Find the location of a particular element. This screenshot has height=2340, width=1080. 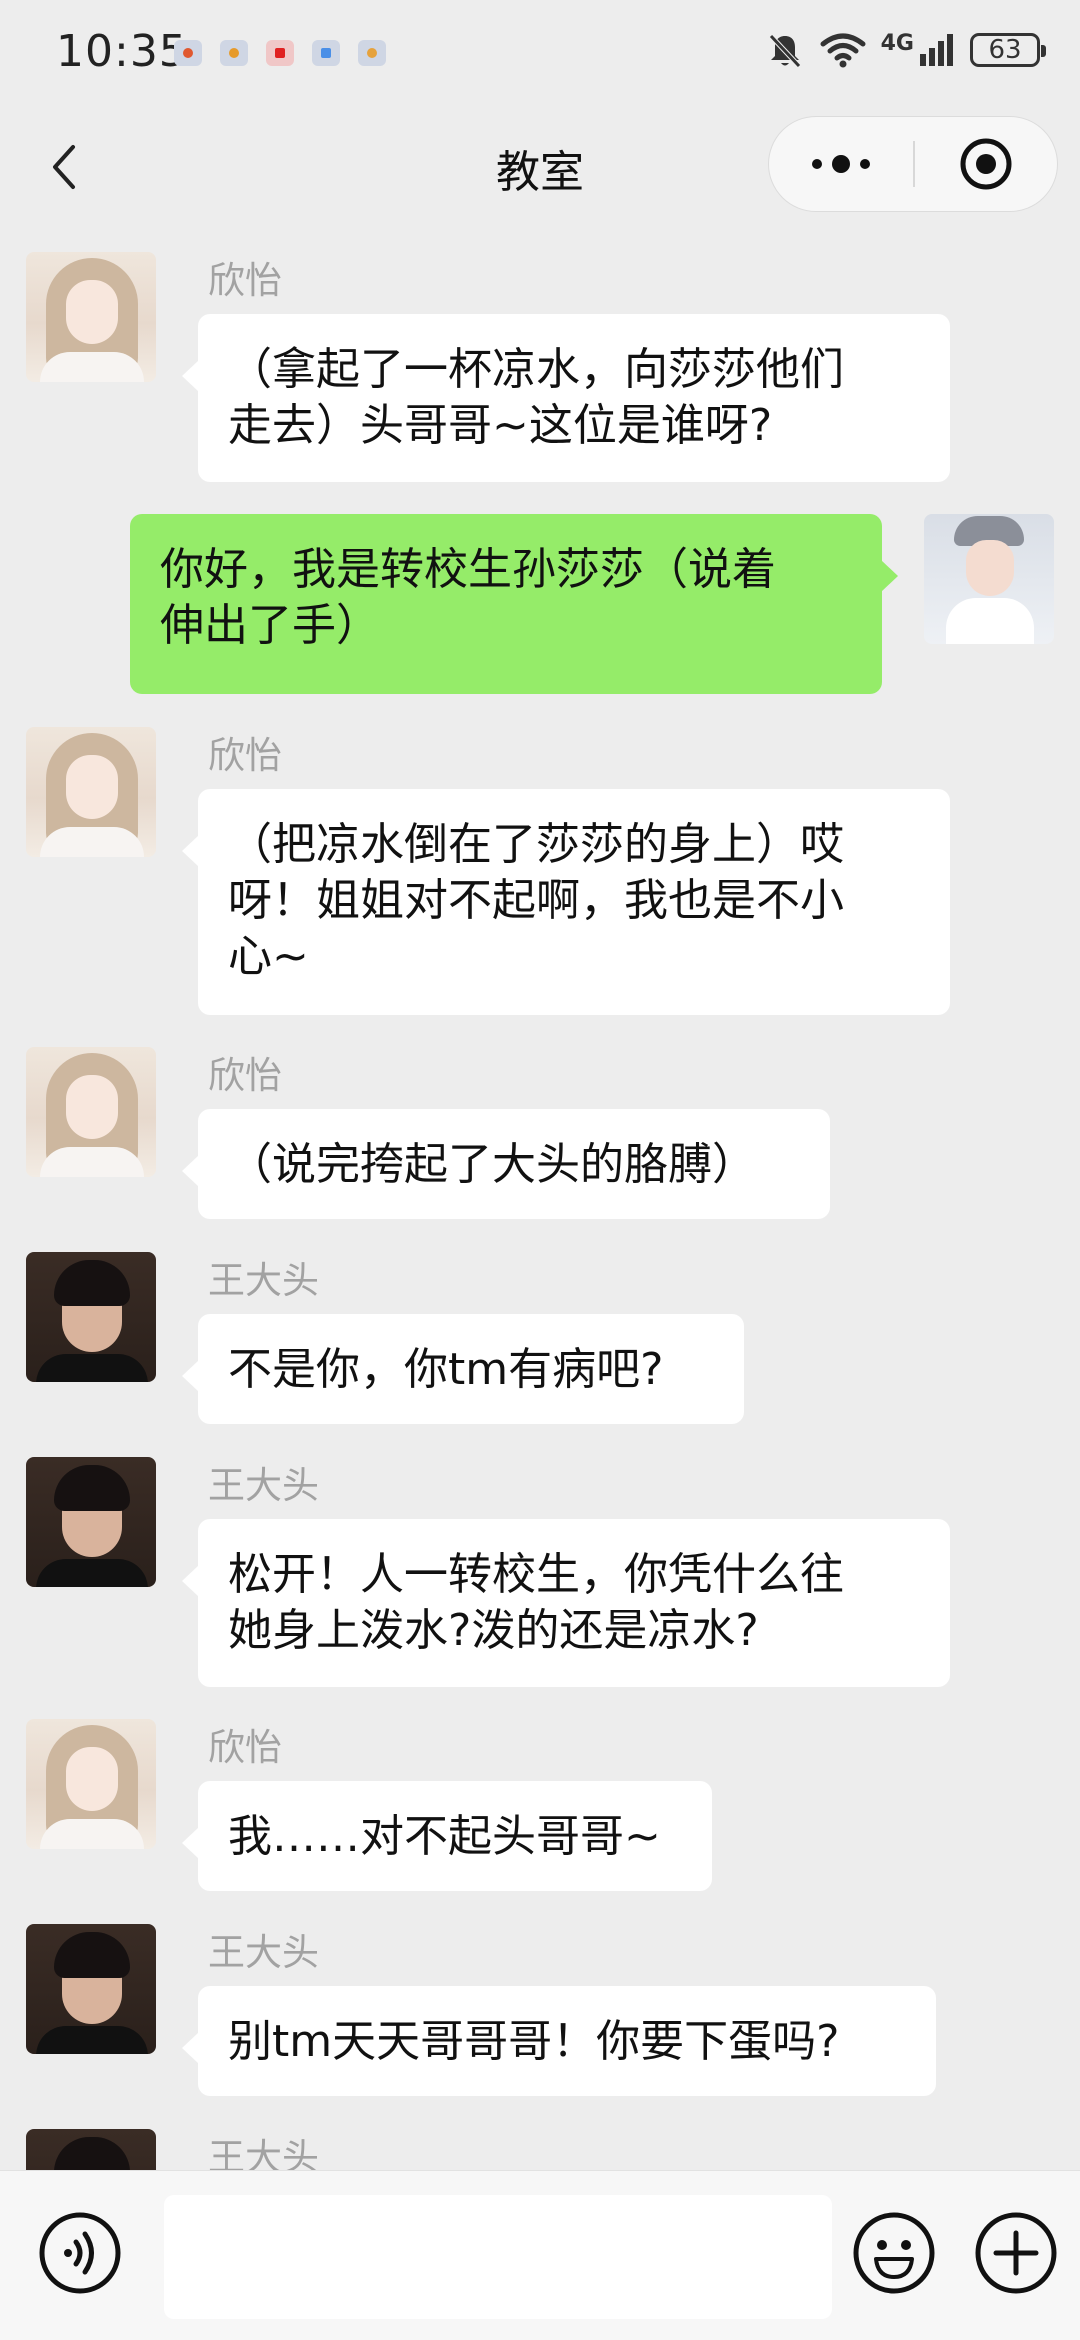

message-text-line: 你好，我是转校生孙莎莎（说着 is located at coordinates (468, 569).